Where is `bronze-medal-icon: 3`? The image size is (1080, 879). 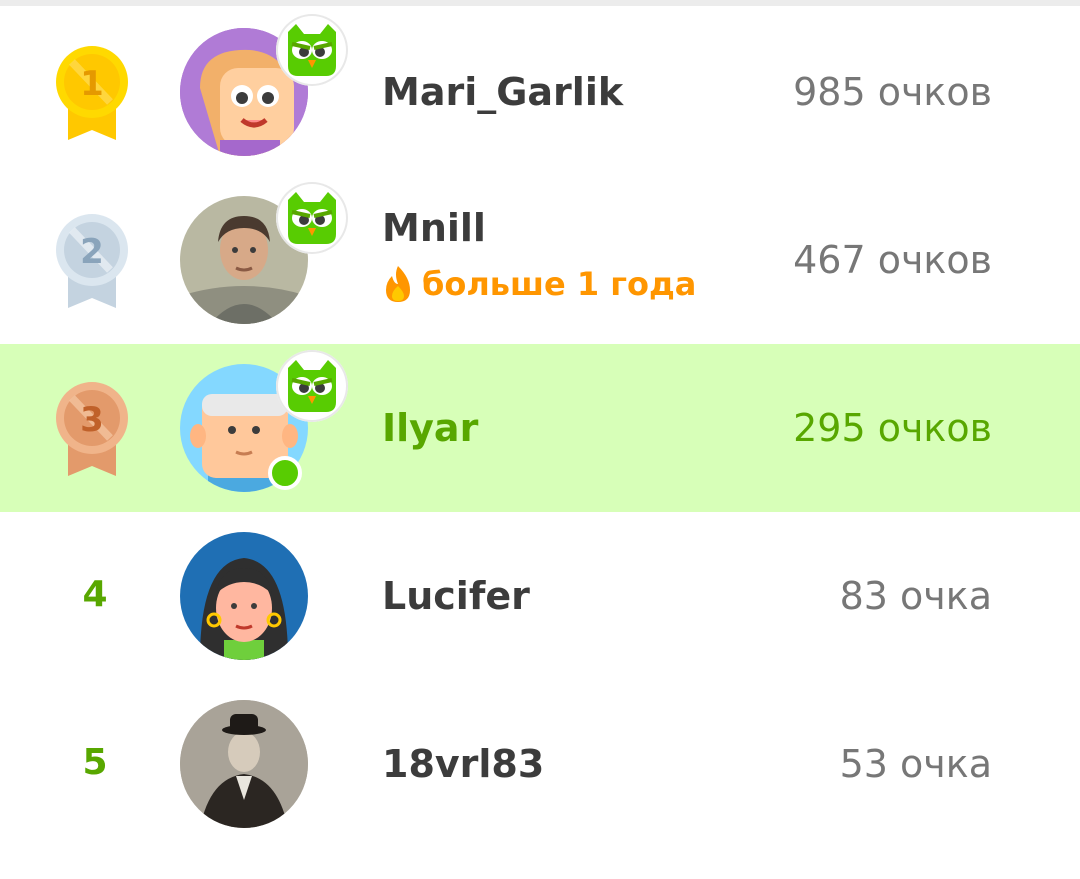
bronze-medal-icon: 3 is located at coordinates (92, 429).